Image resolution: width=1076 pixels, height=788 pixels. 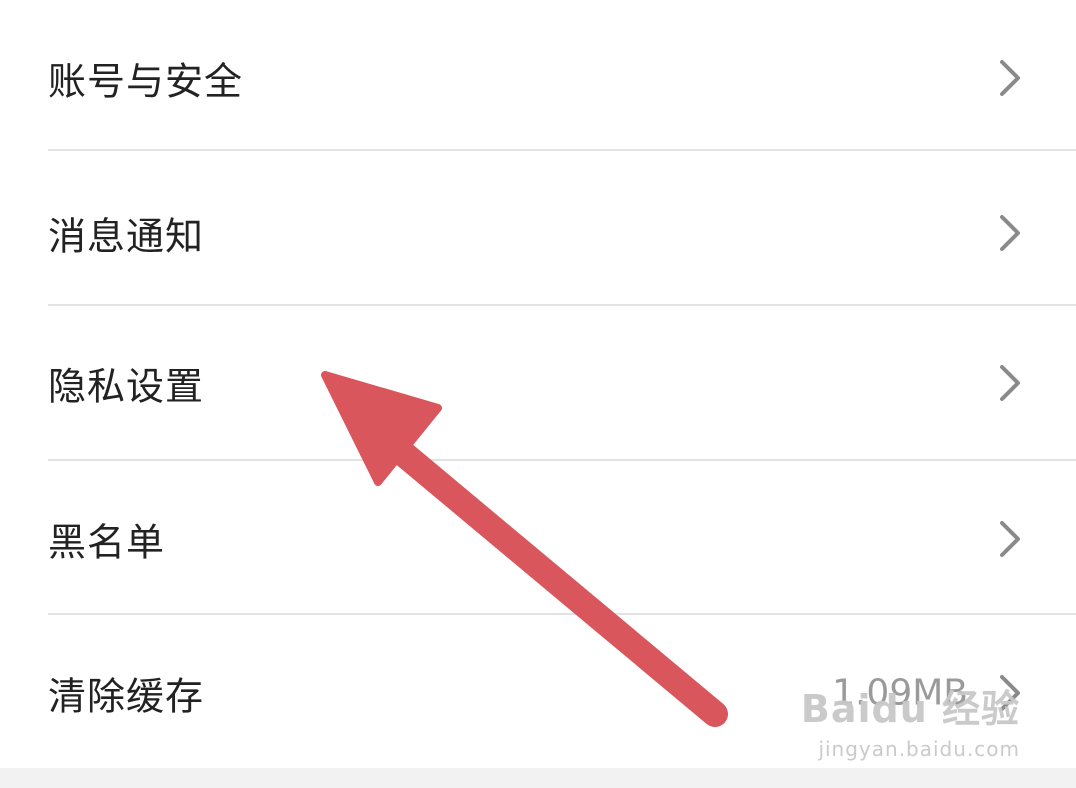 What do you see at coordinates (107, 542) in the screenshot?
I see `settings-item-label: 黑名单` at bounding box center [107, 542].